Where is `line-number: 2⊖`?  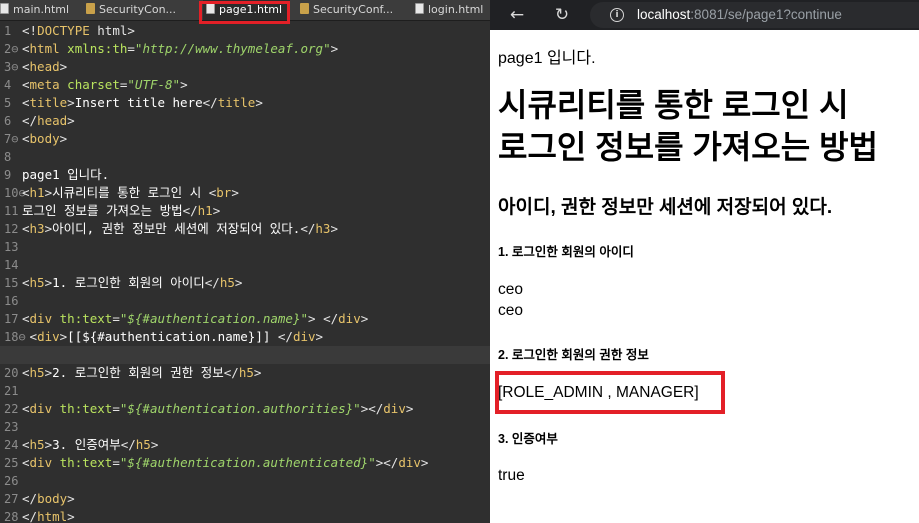 line-number: 2⊖ is located at coordinates (11, 49).